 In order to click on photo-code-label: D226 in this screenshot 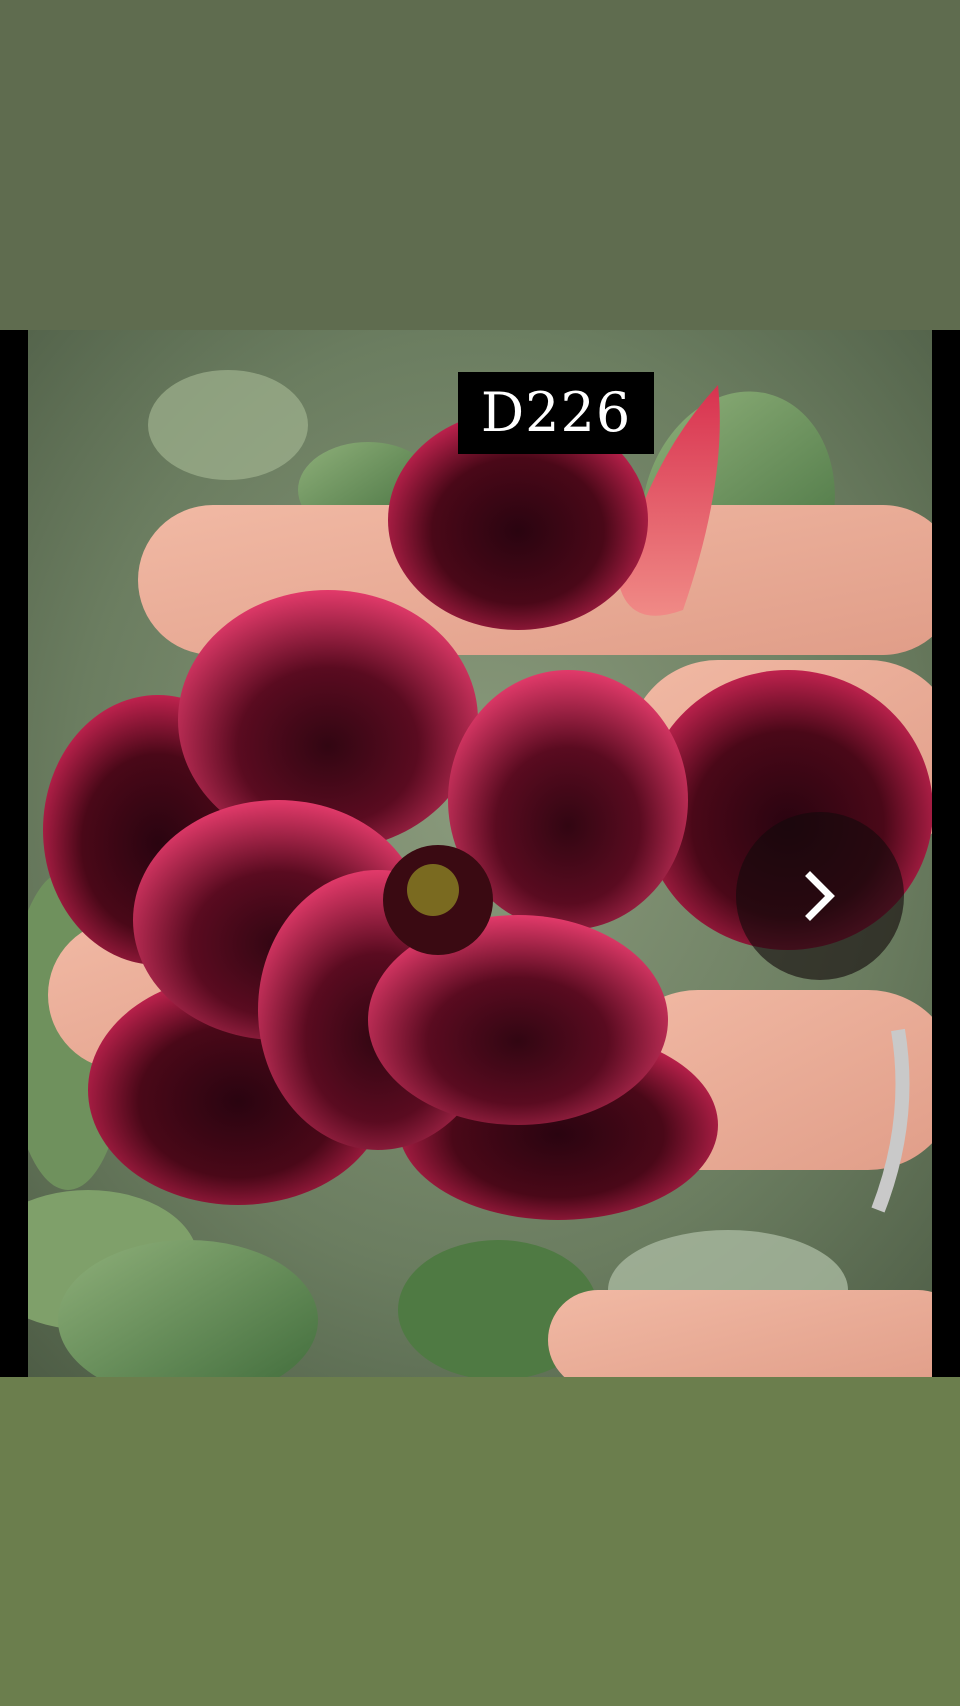, I will do `click(556, 413)`.